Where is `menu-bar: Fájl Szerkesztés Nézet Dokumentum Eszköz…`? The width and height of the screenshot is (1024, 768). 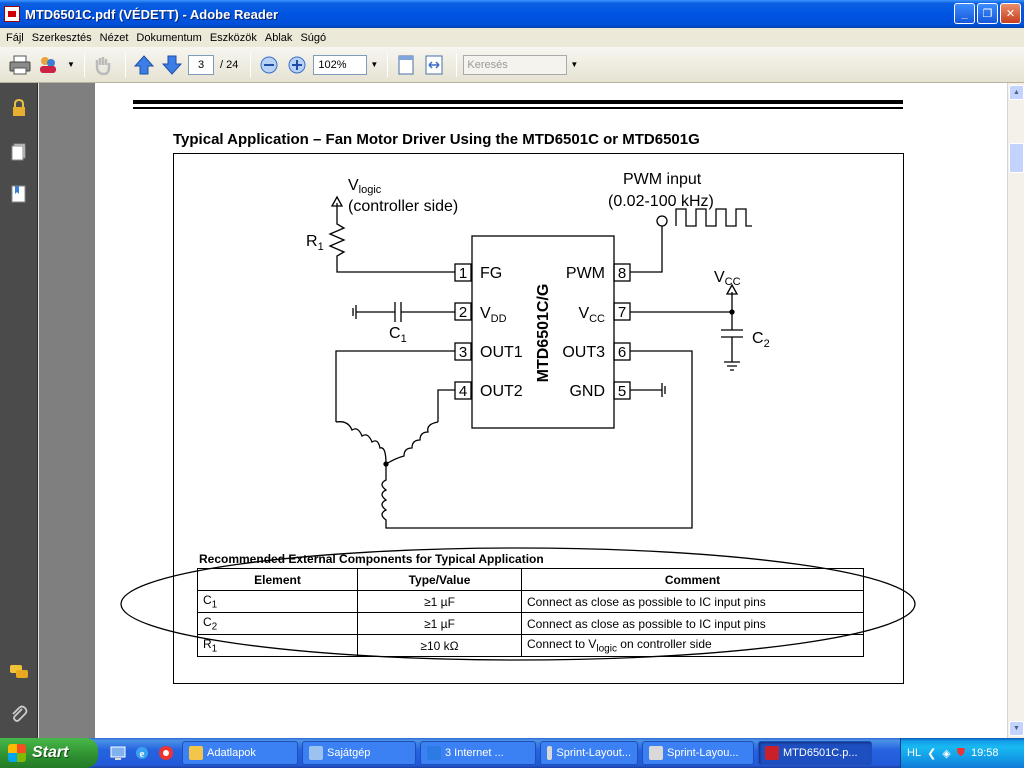 menu-bar: Fájl Szerkesztés Nézet Dokumentum Eszköz… is located at coordinates (512, 37).